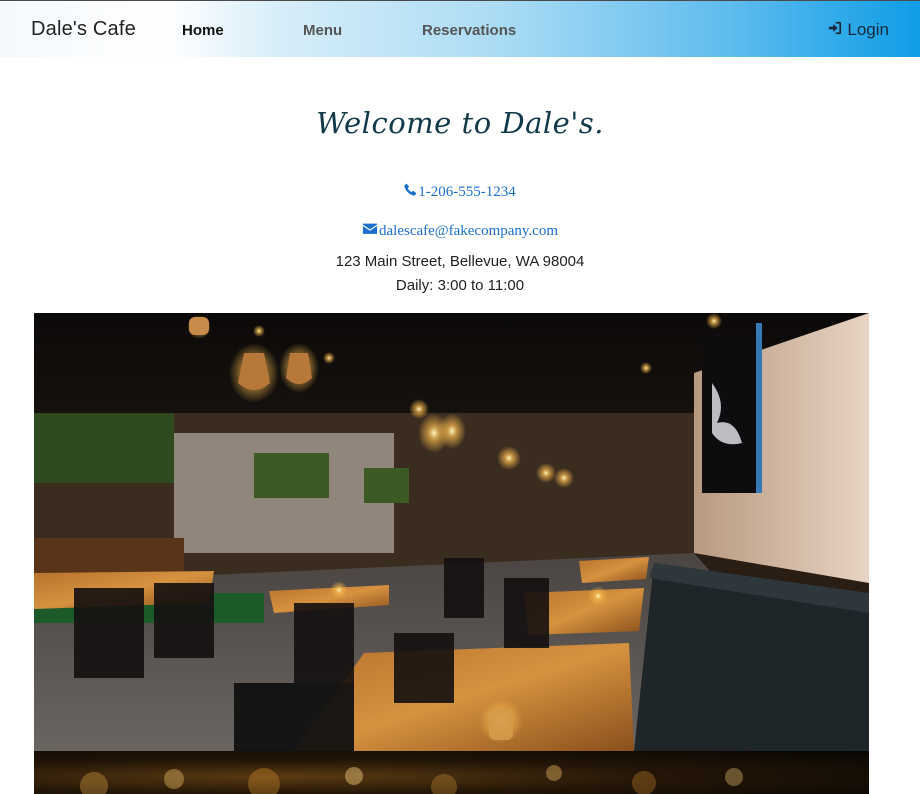 The width and height of the screenshot is (920, 794). Describe the element at coordinates (469, 30) in the screenshot. I see `nav-reservations-link: Reservations` at that location.